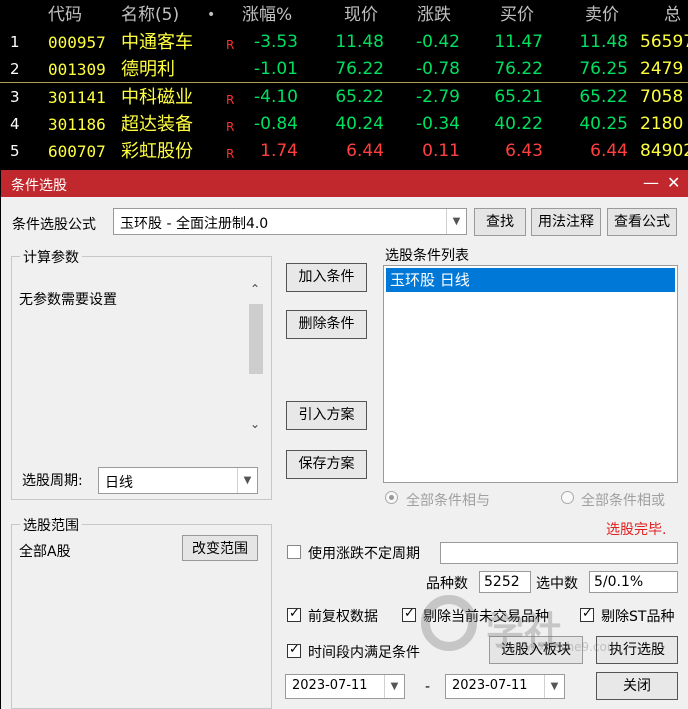  What do you see at coordinates (517, 15) in the screenshot?
I see `col-header-bid: 买价` at bounding box center [517, 15].